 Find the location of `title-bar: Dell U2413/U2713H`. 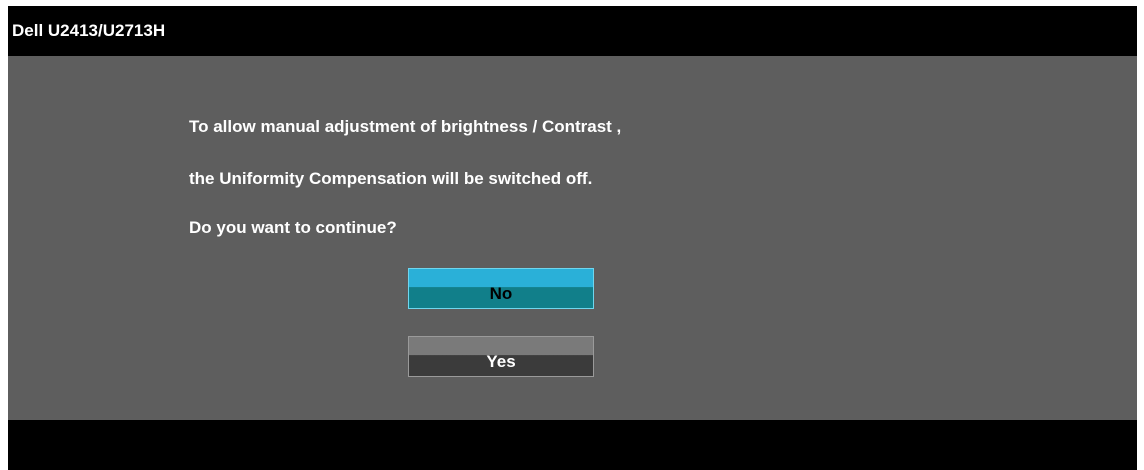

title-bar: Dell U2413/U2713H is located at coordinates (572, 31).